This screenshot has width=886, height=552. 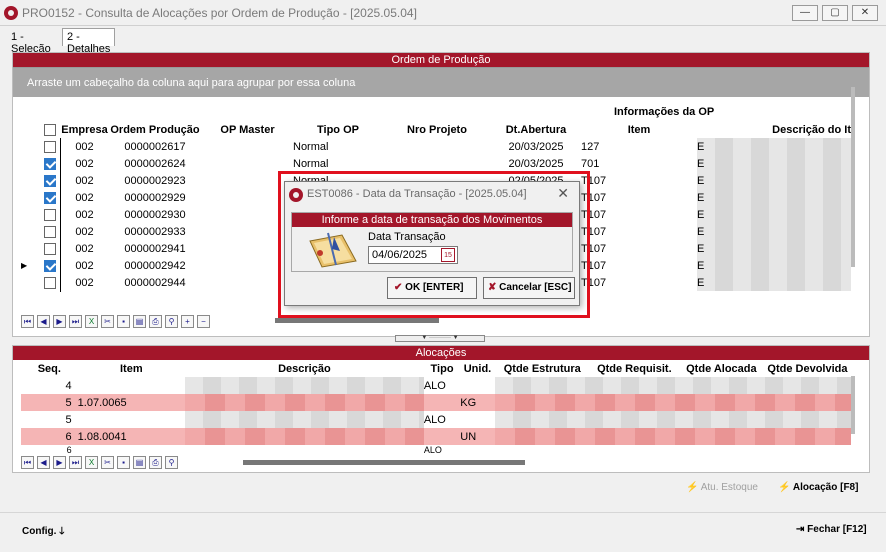 I want to click on col-ordem-producao: Ordem Produção, so click(x=155, y=129).